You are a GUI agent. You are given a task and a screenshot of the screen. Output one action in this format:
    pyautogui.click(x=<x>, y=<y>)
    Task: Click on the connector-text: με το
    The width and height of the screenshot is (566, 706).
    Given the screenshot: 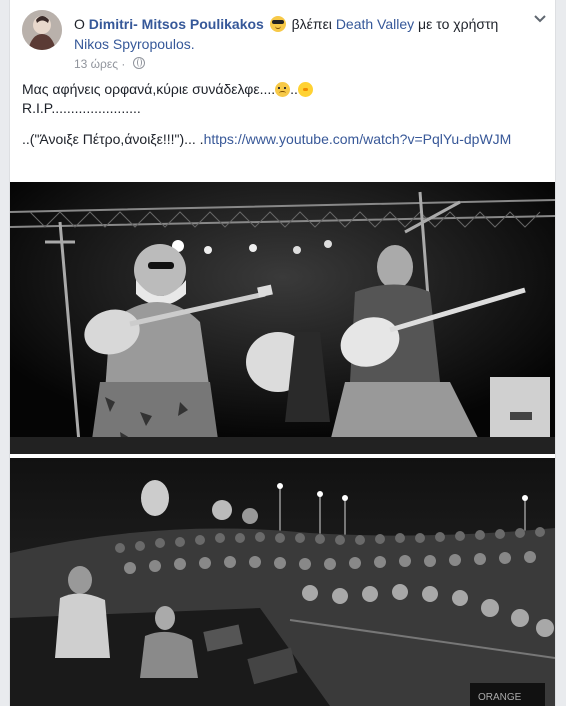 What is the action you would take?
    pyautogui.click(x=434, y=24)
    